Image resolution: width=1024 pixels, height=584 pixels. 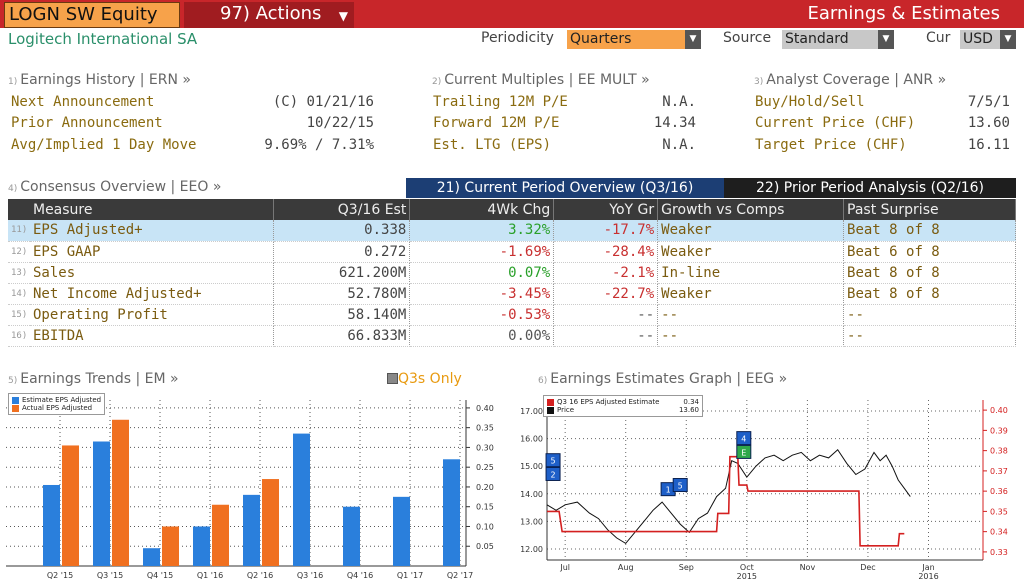 What do you see at coordinates (19, 252) in the screenshot?
I see `row-number: 12)` at bounding box center [19, 252].